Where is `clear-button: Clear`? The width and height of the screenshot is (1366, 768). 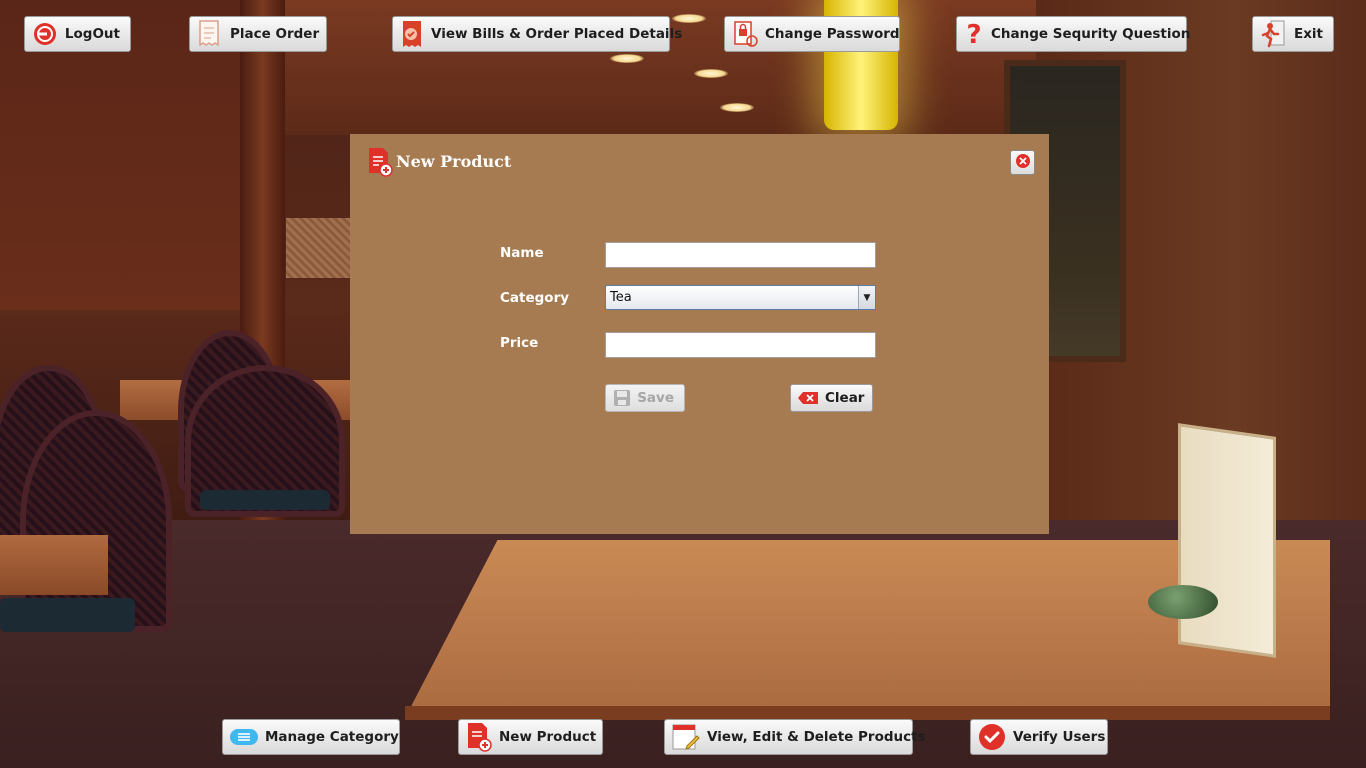
clear-button: Clear is located at coordinates (831, 398).